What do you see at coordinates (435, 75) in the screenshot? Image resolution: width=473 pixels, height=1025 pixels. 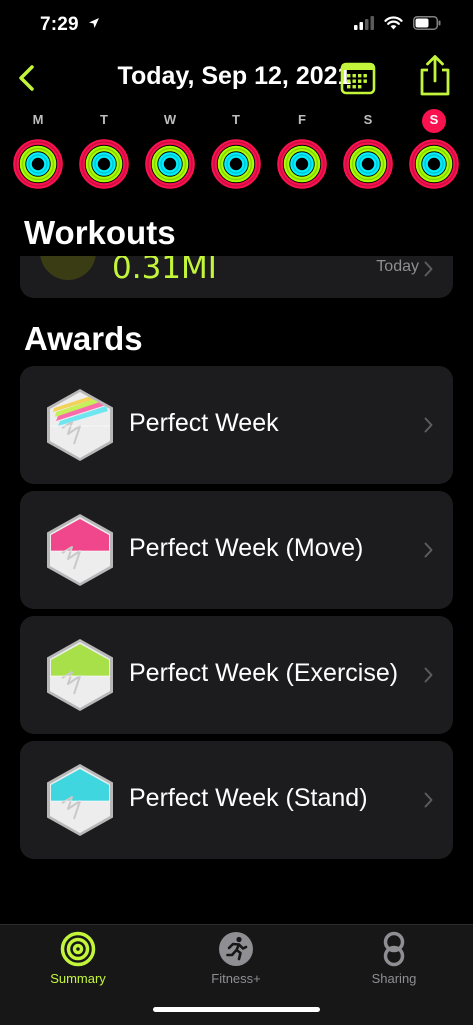 I see `share-button` at bounding box center [435, 75].